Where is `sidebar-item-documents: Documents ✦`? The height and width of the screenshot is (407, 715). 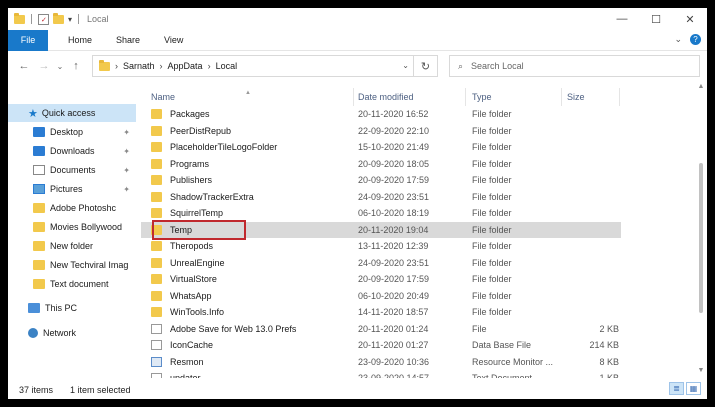 sidebar-item-documents: Documents ✦ is located at coordinates (72, 170).